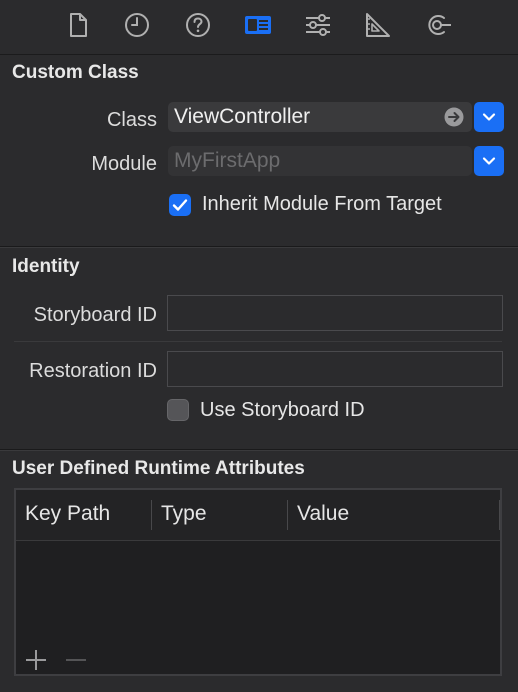 The width and height of the screenshot is (518, 692). I want to click on use-storyboard-id-checkbox, so click(178, 410).